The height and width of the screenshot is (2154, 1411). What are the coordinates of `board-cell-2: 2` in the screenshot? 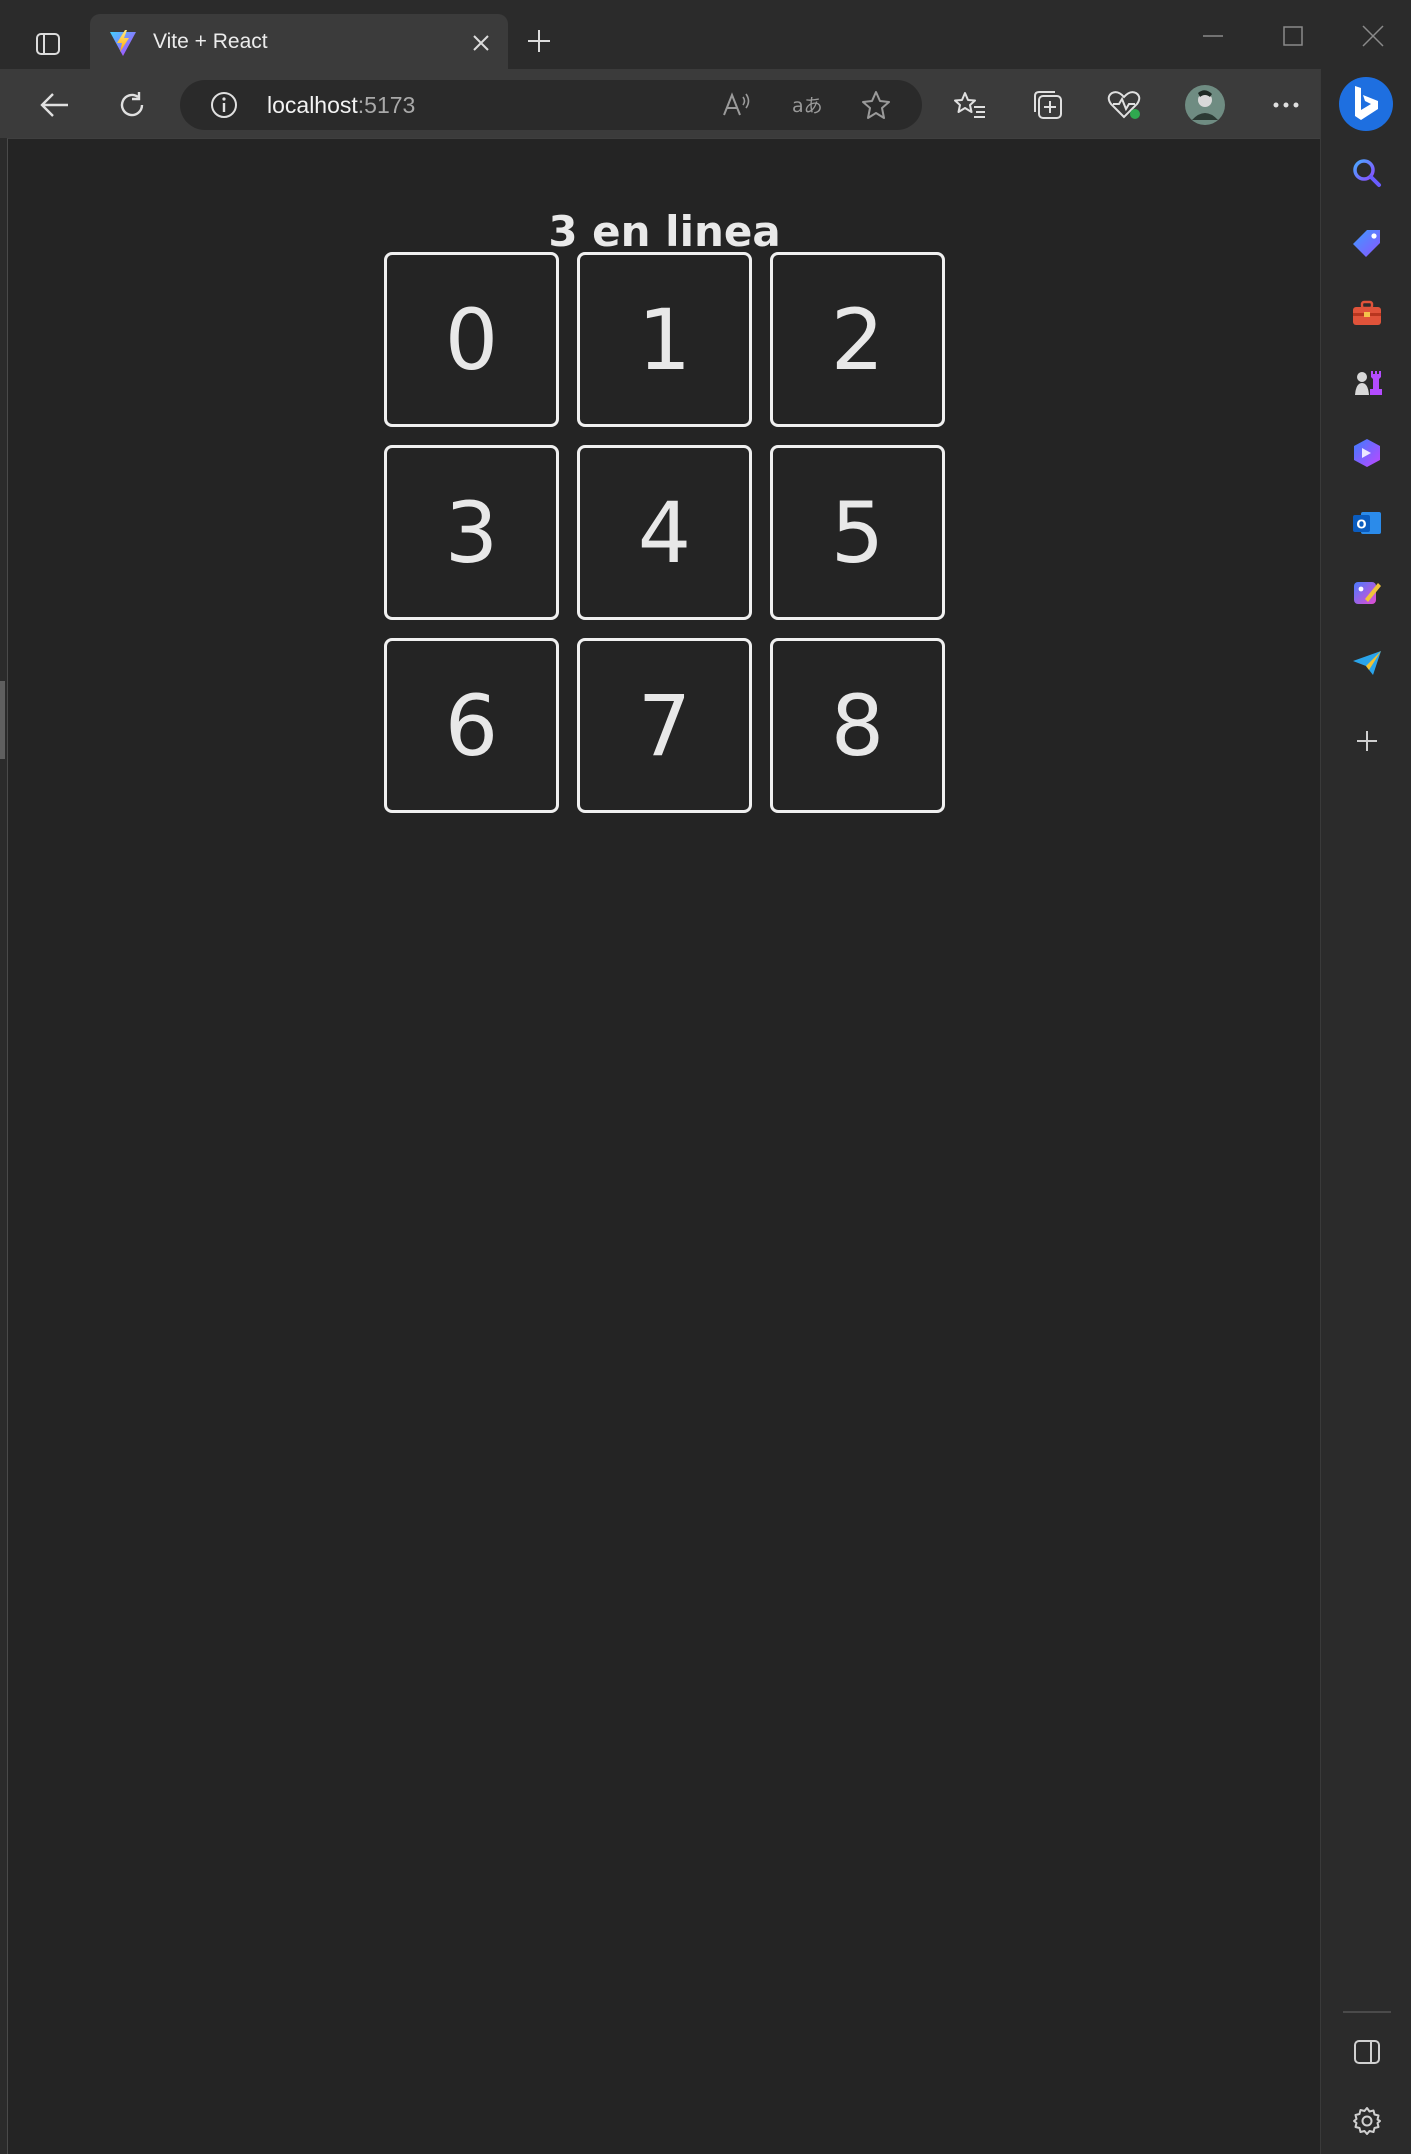 It's located at (857, 339).